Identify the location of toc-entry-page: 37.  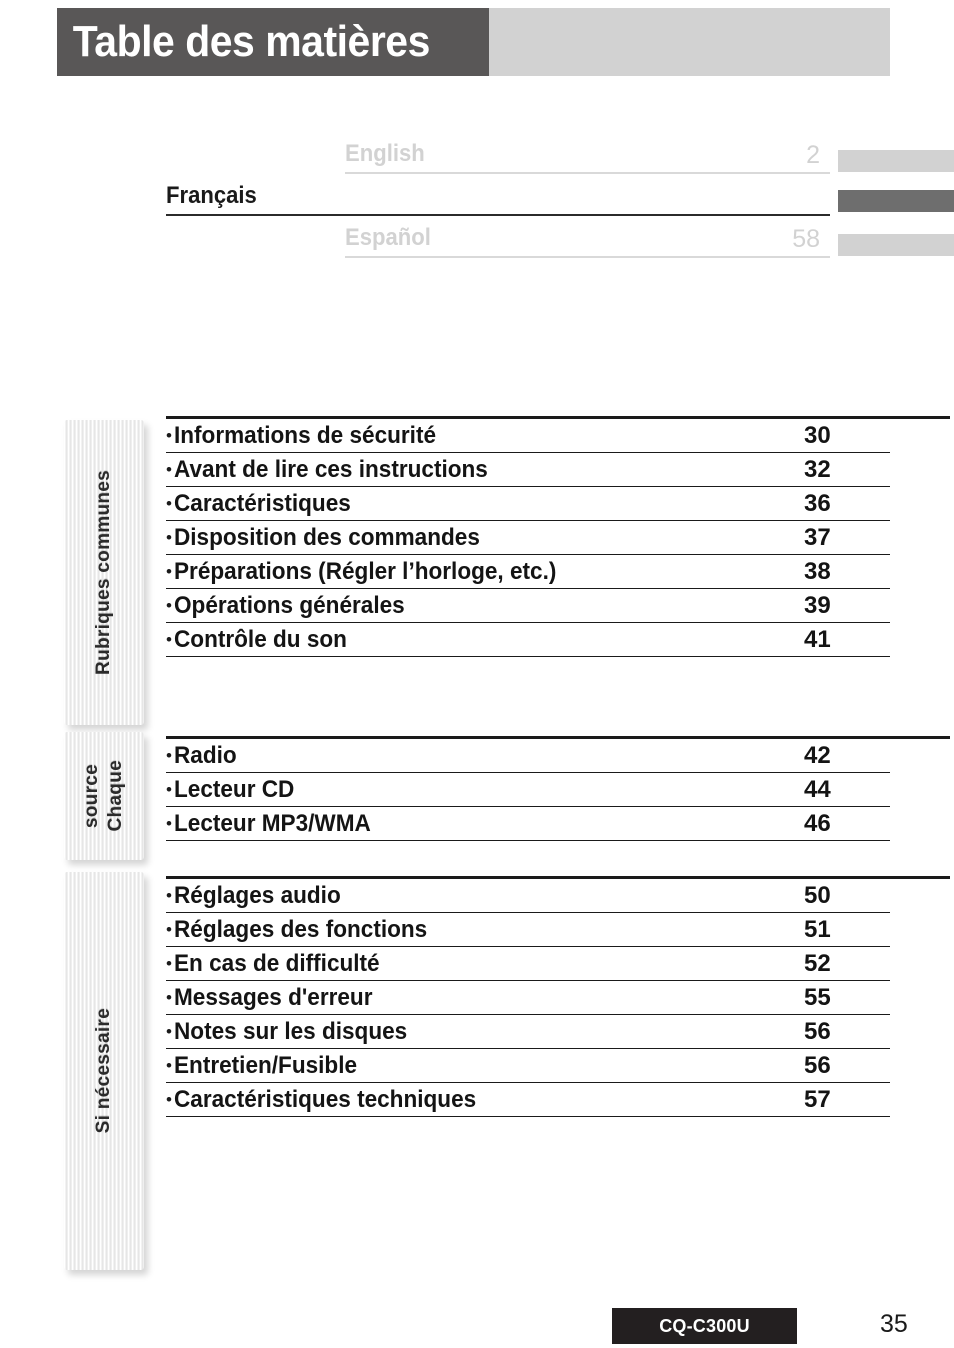
(817, 537).